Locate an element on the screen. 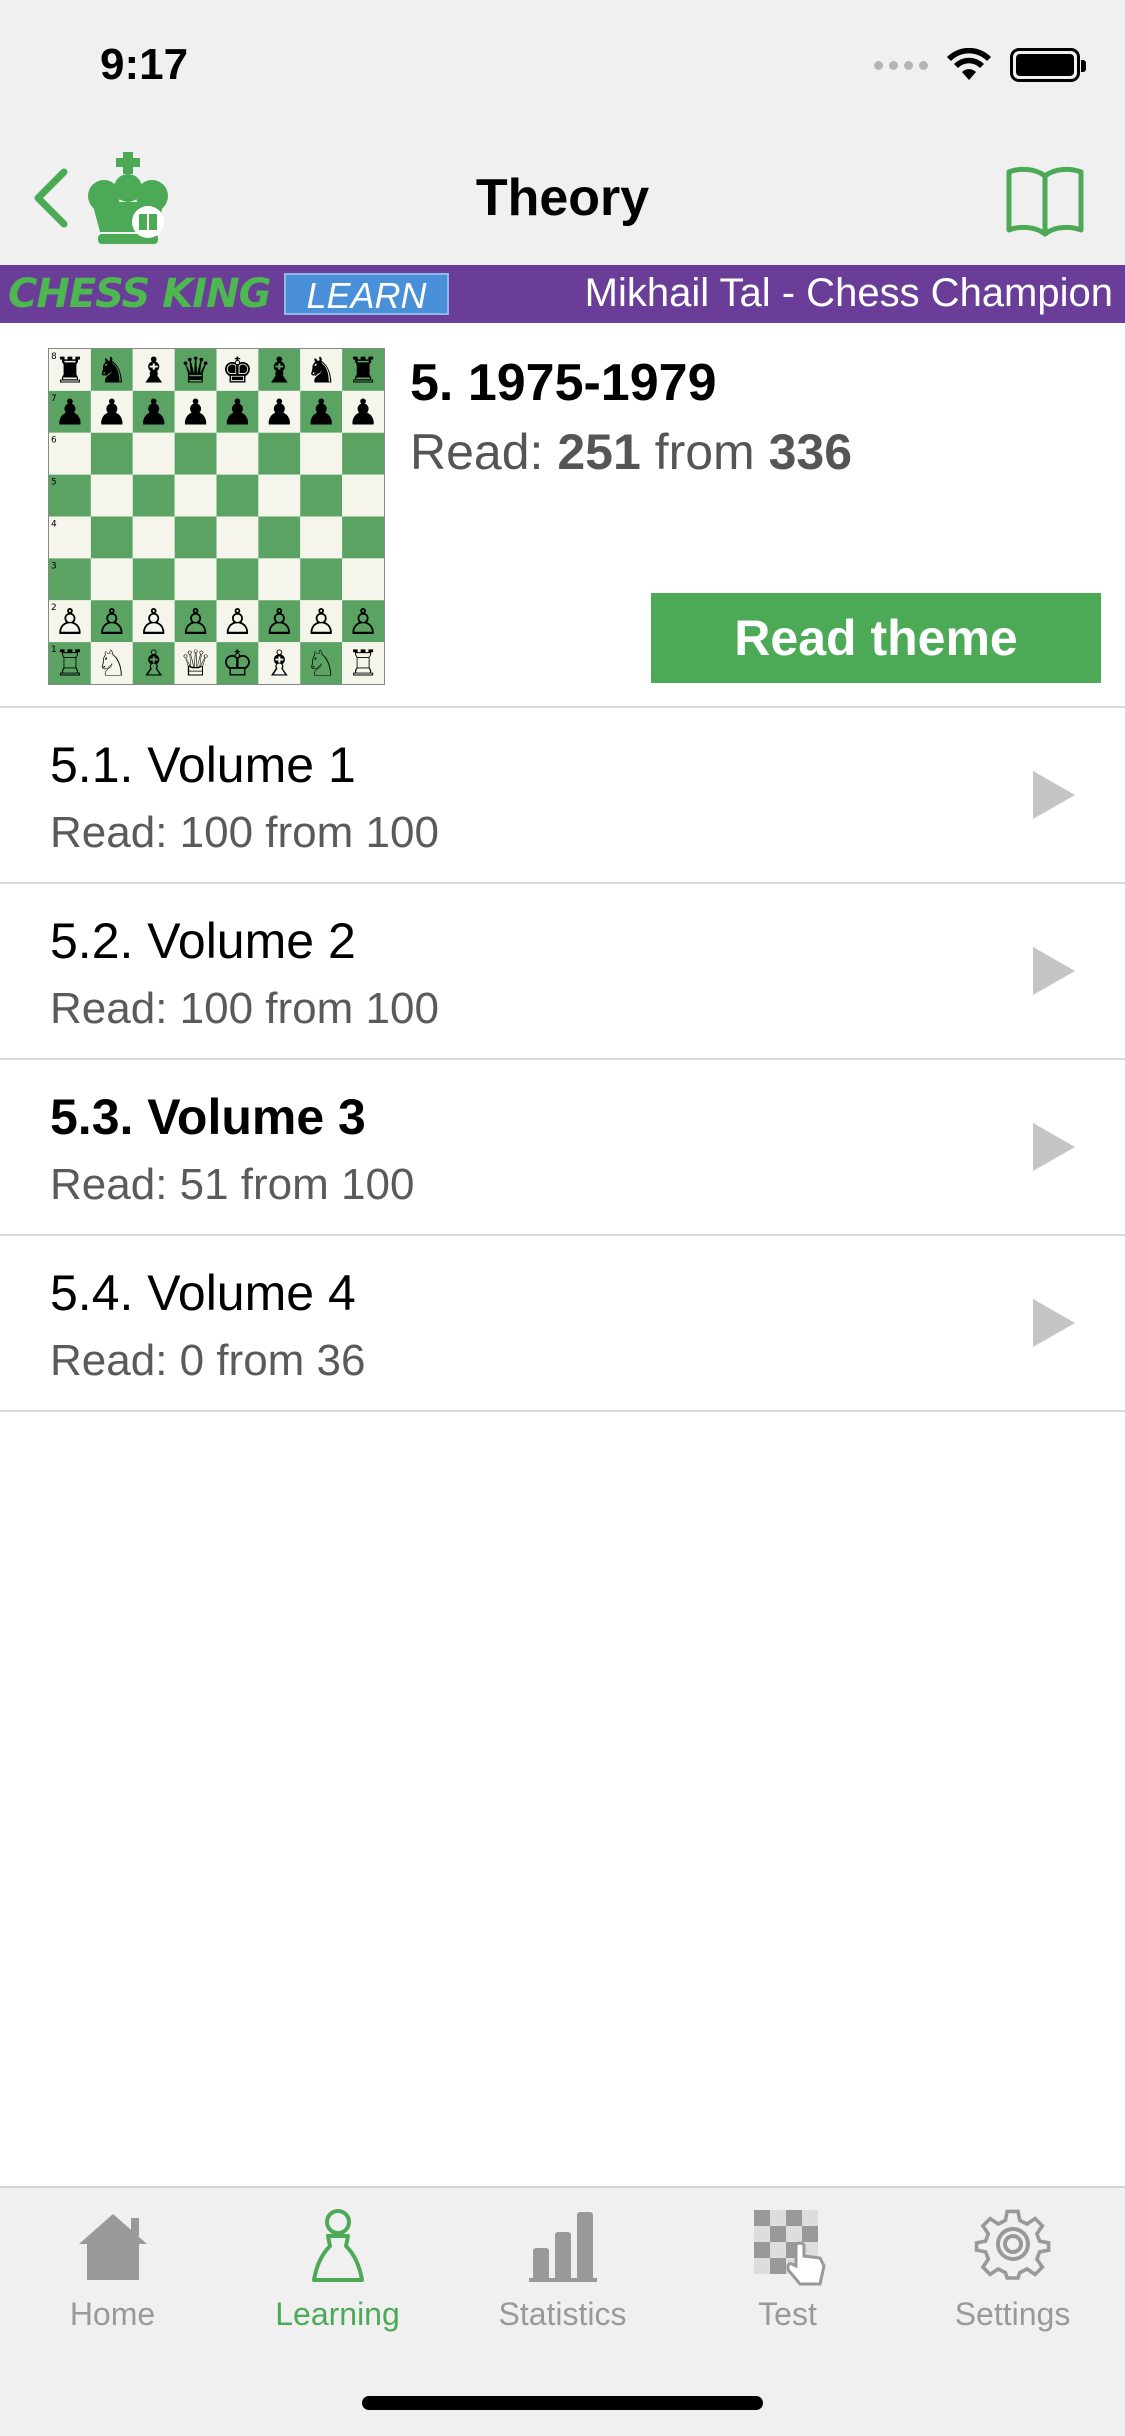 The image size is (1125, 2436). brand-logo: CHESS KING is located at coordinates (139, 294).